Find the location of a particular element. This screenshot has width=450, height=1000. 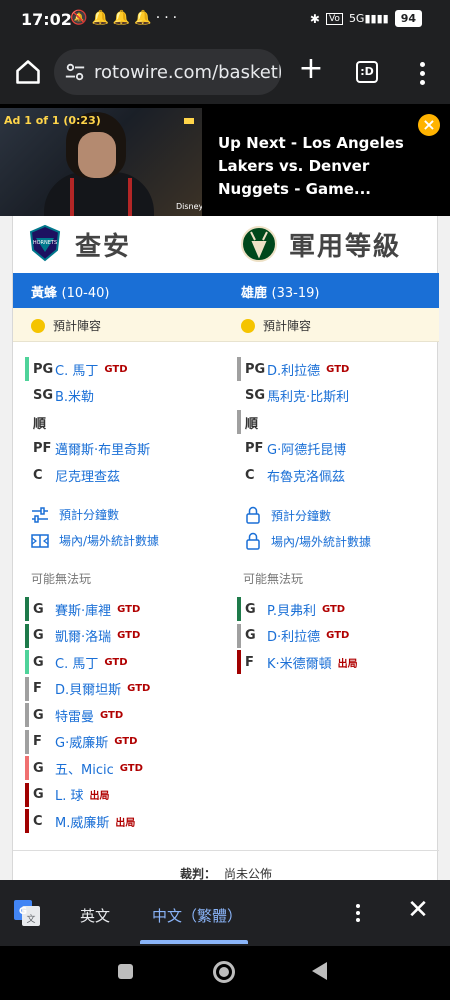

source-language-tab: 英文 is located at coordinates (95, 915).